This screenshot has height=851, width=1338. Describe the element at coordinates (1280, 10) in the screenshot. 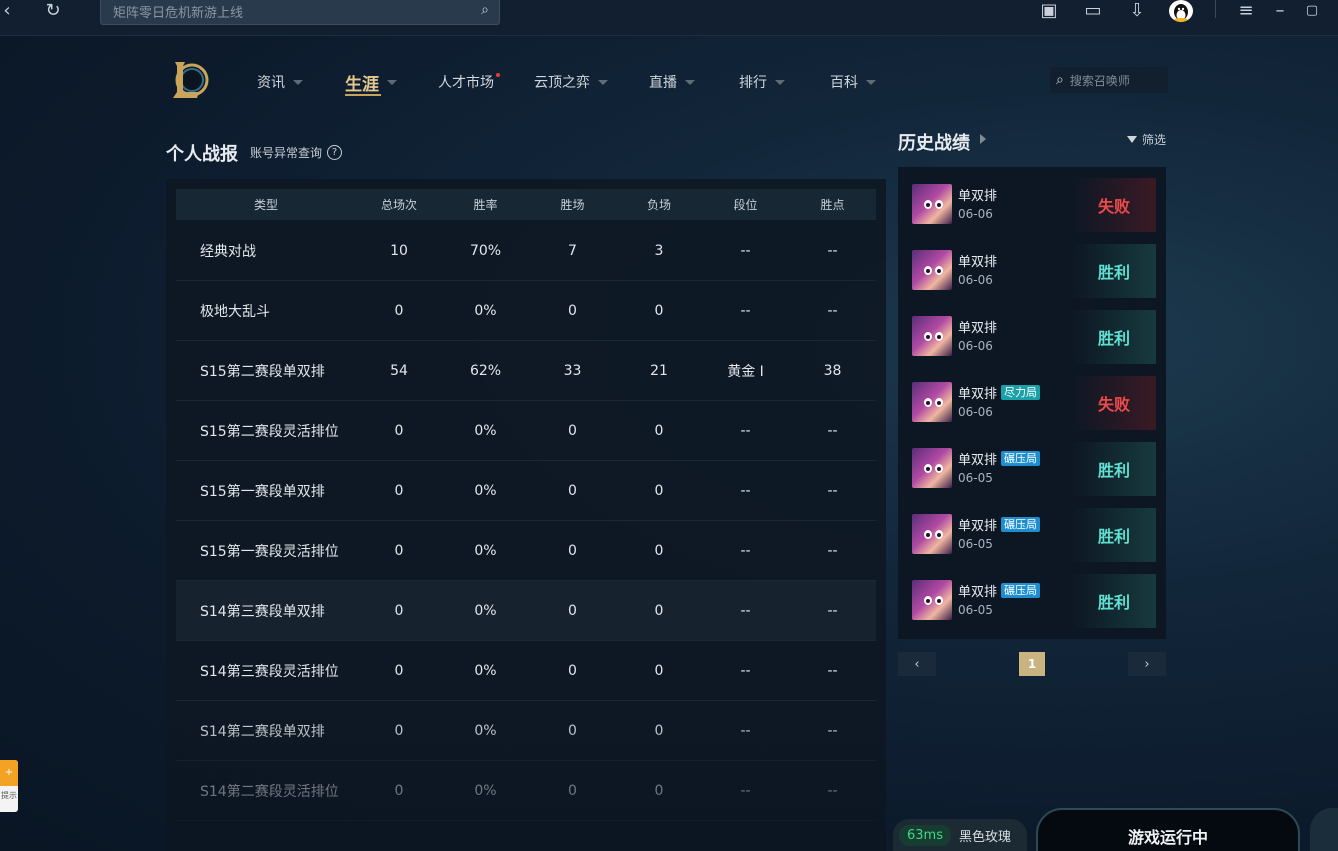

I see `minimize-icon: –` at that location.